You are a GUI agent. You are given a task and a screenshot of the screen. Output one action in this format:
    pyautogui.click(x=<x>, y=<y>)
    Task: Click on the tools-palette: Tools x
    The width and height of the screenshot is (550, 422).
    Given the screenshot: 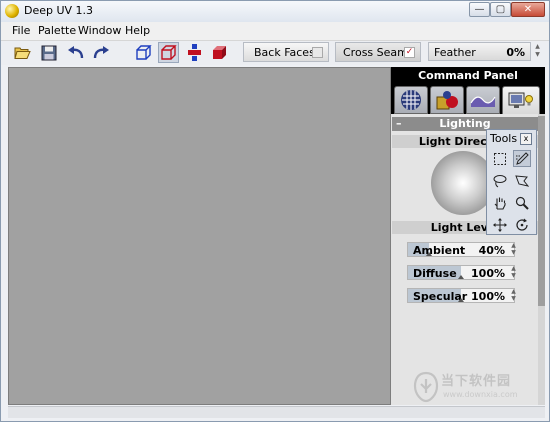 What is the action you would take?
    pyautogui.click(x=511, y=182)
    